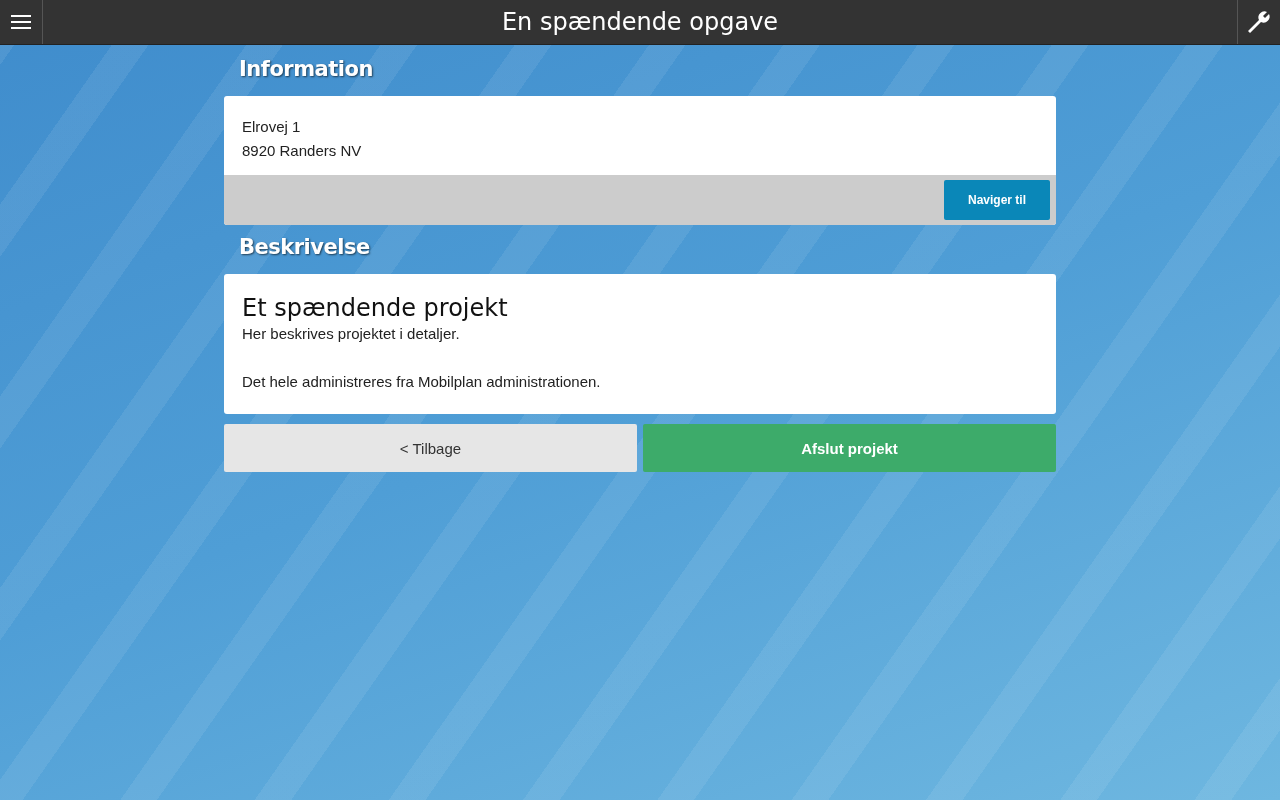  Describe the element at coordinates (351, 334) in the screenshot. I see `description-text: Her beskrives projektet i detaljer.` at that location.